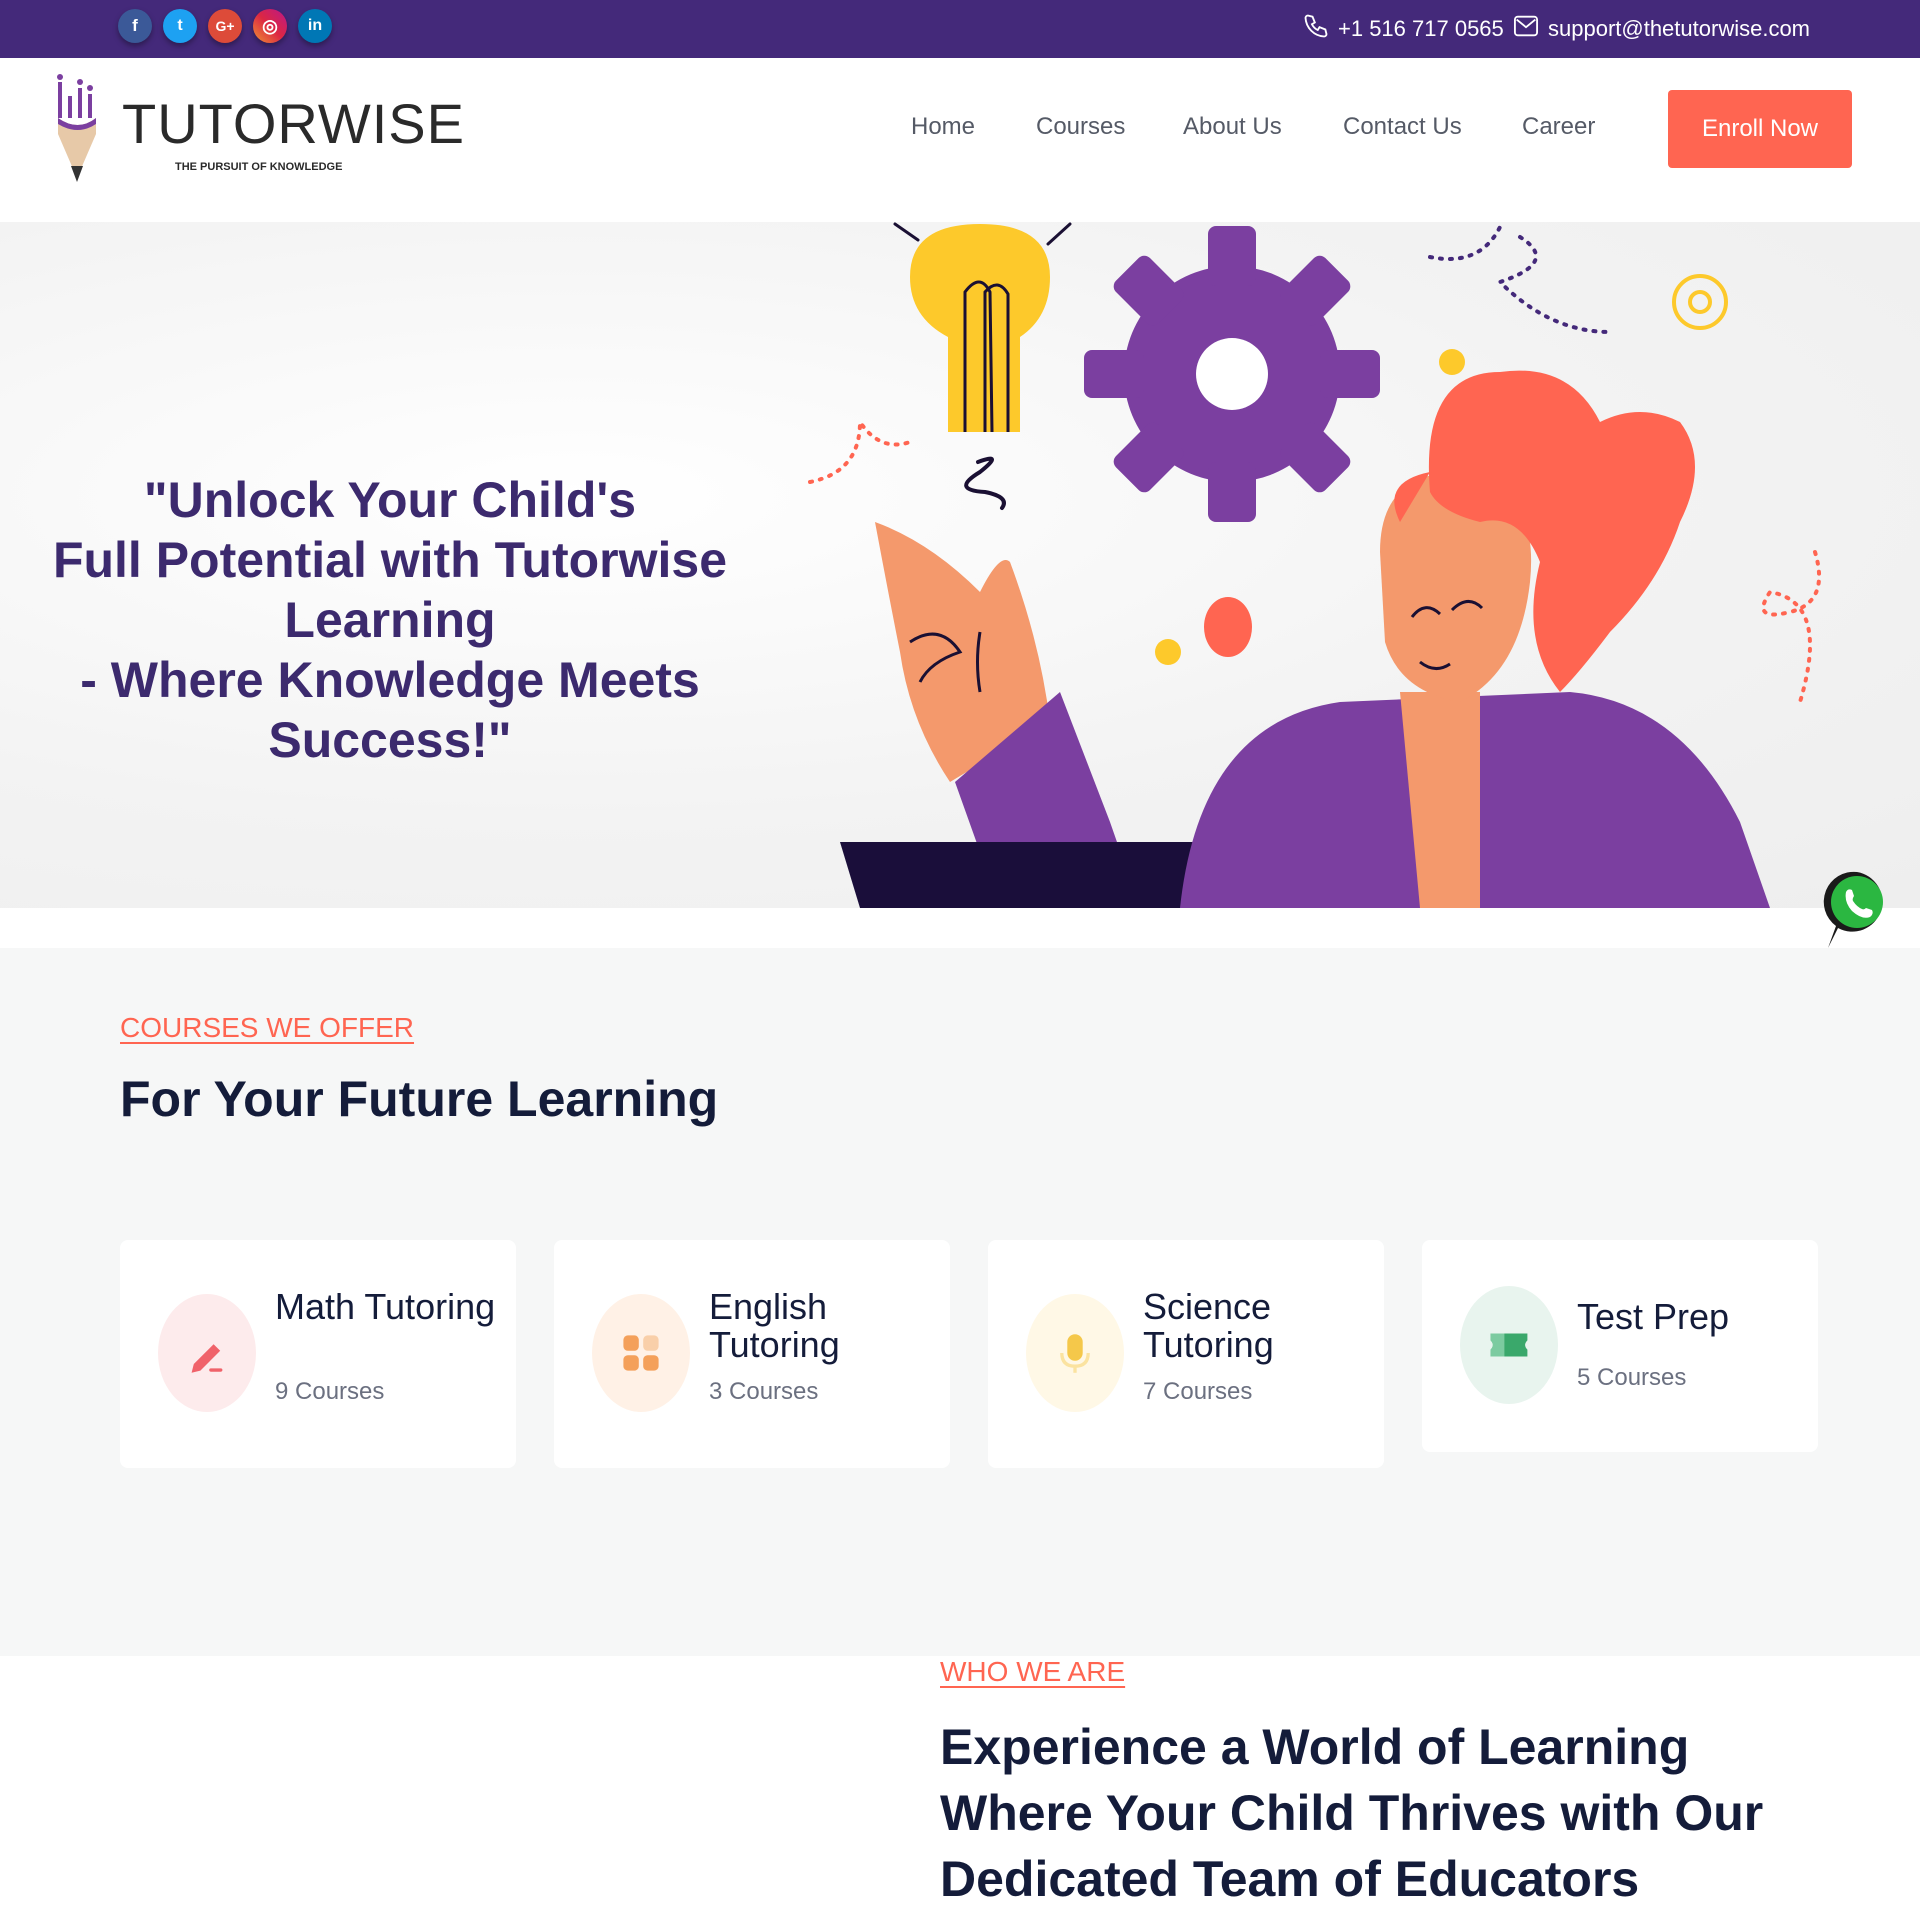 This screenshot has width=1920, height=1920. What do you see at coordinates (1232, 127) in the screenshot?
I see `nav-about-us: About Us` at bounding box center [1232, 127].